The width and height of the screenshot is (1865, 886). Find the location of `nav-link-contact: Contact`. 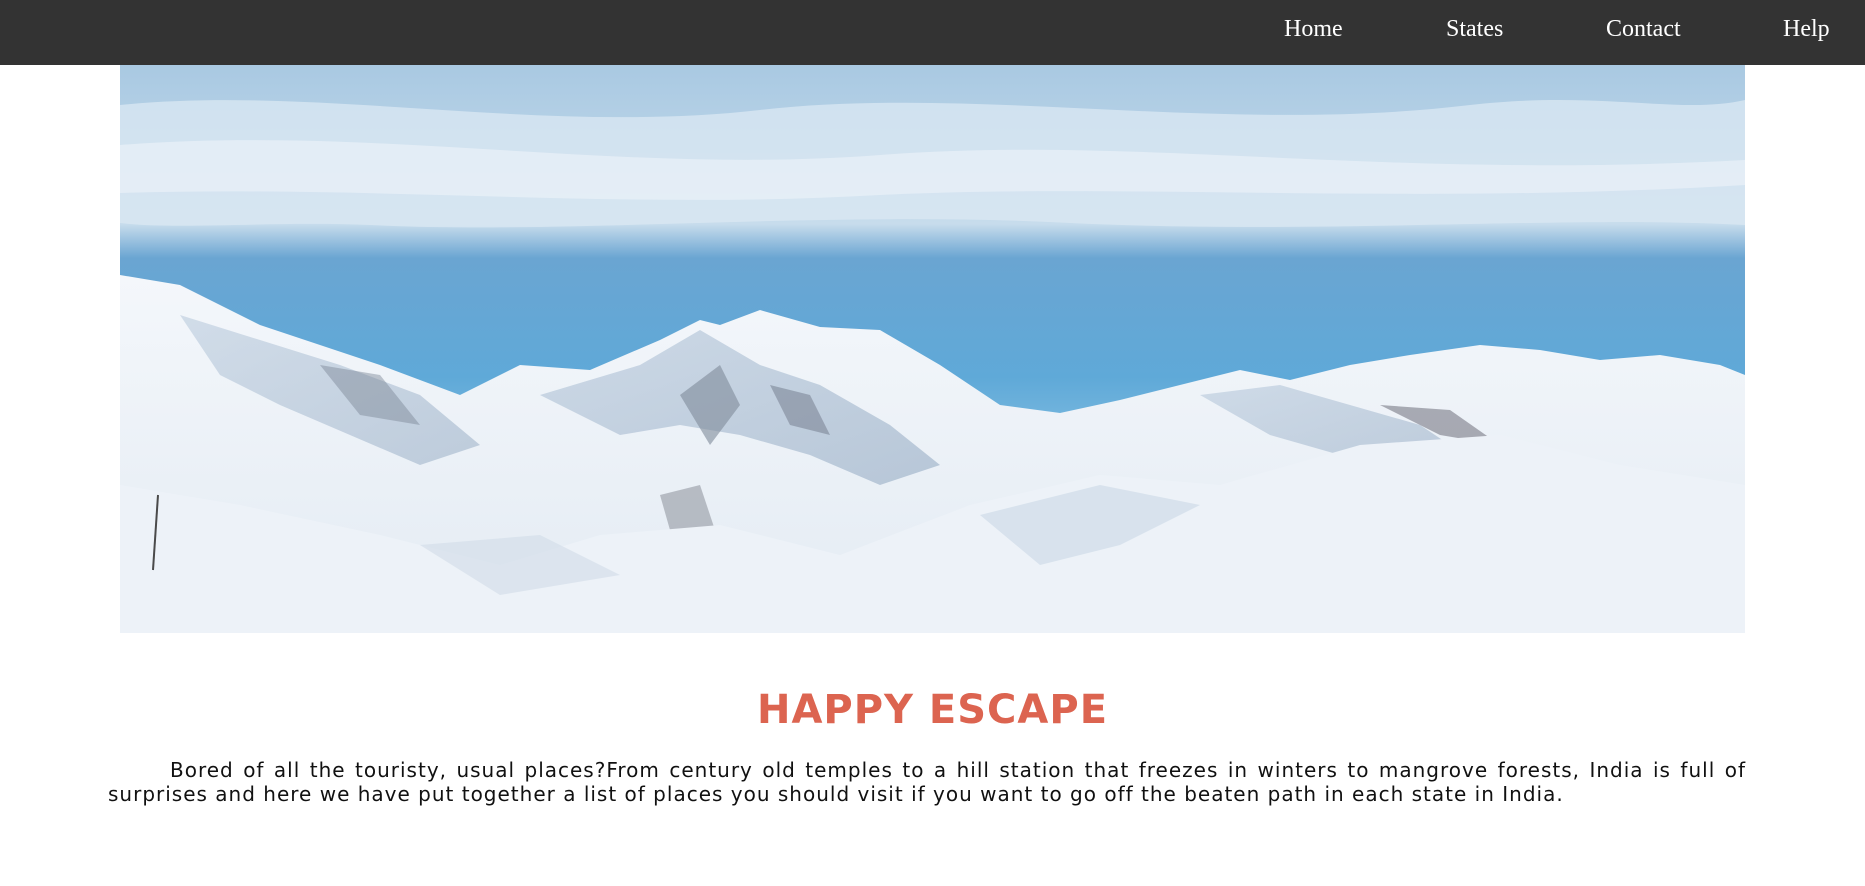

nav-link-contact: Contact is located at coordinates (1643, 29).